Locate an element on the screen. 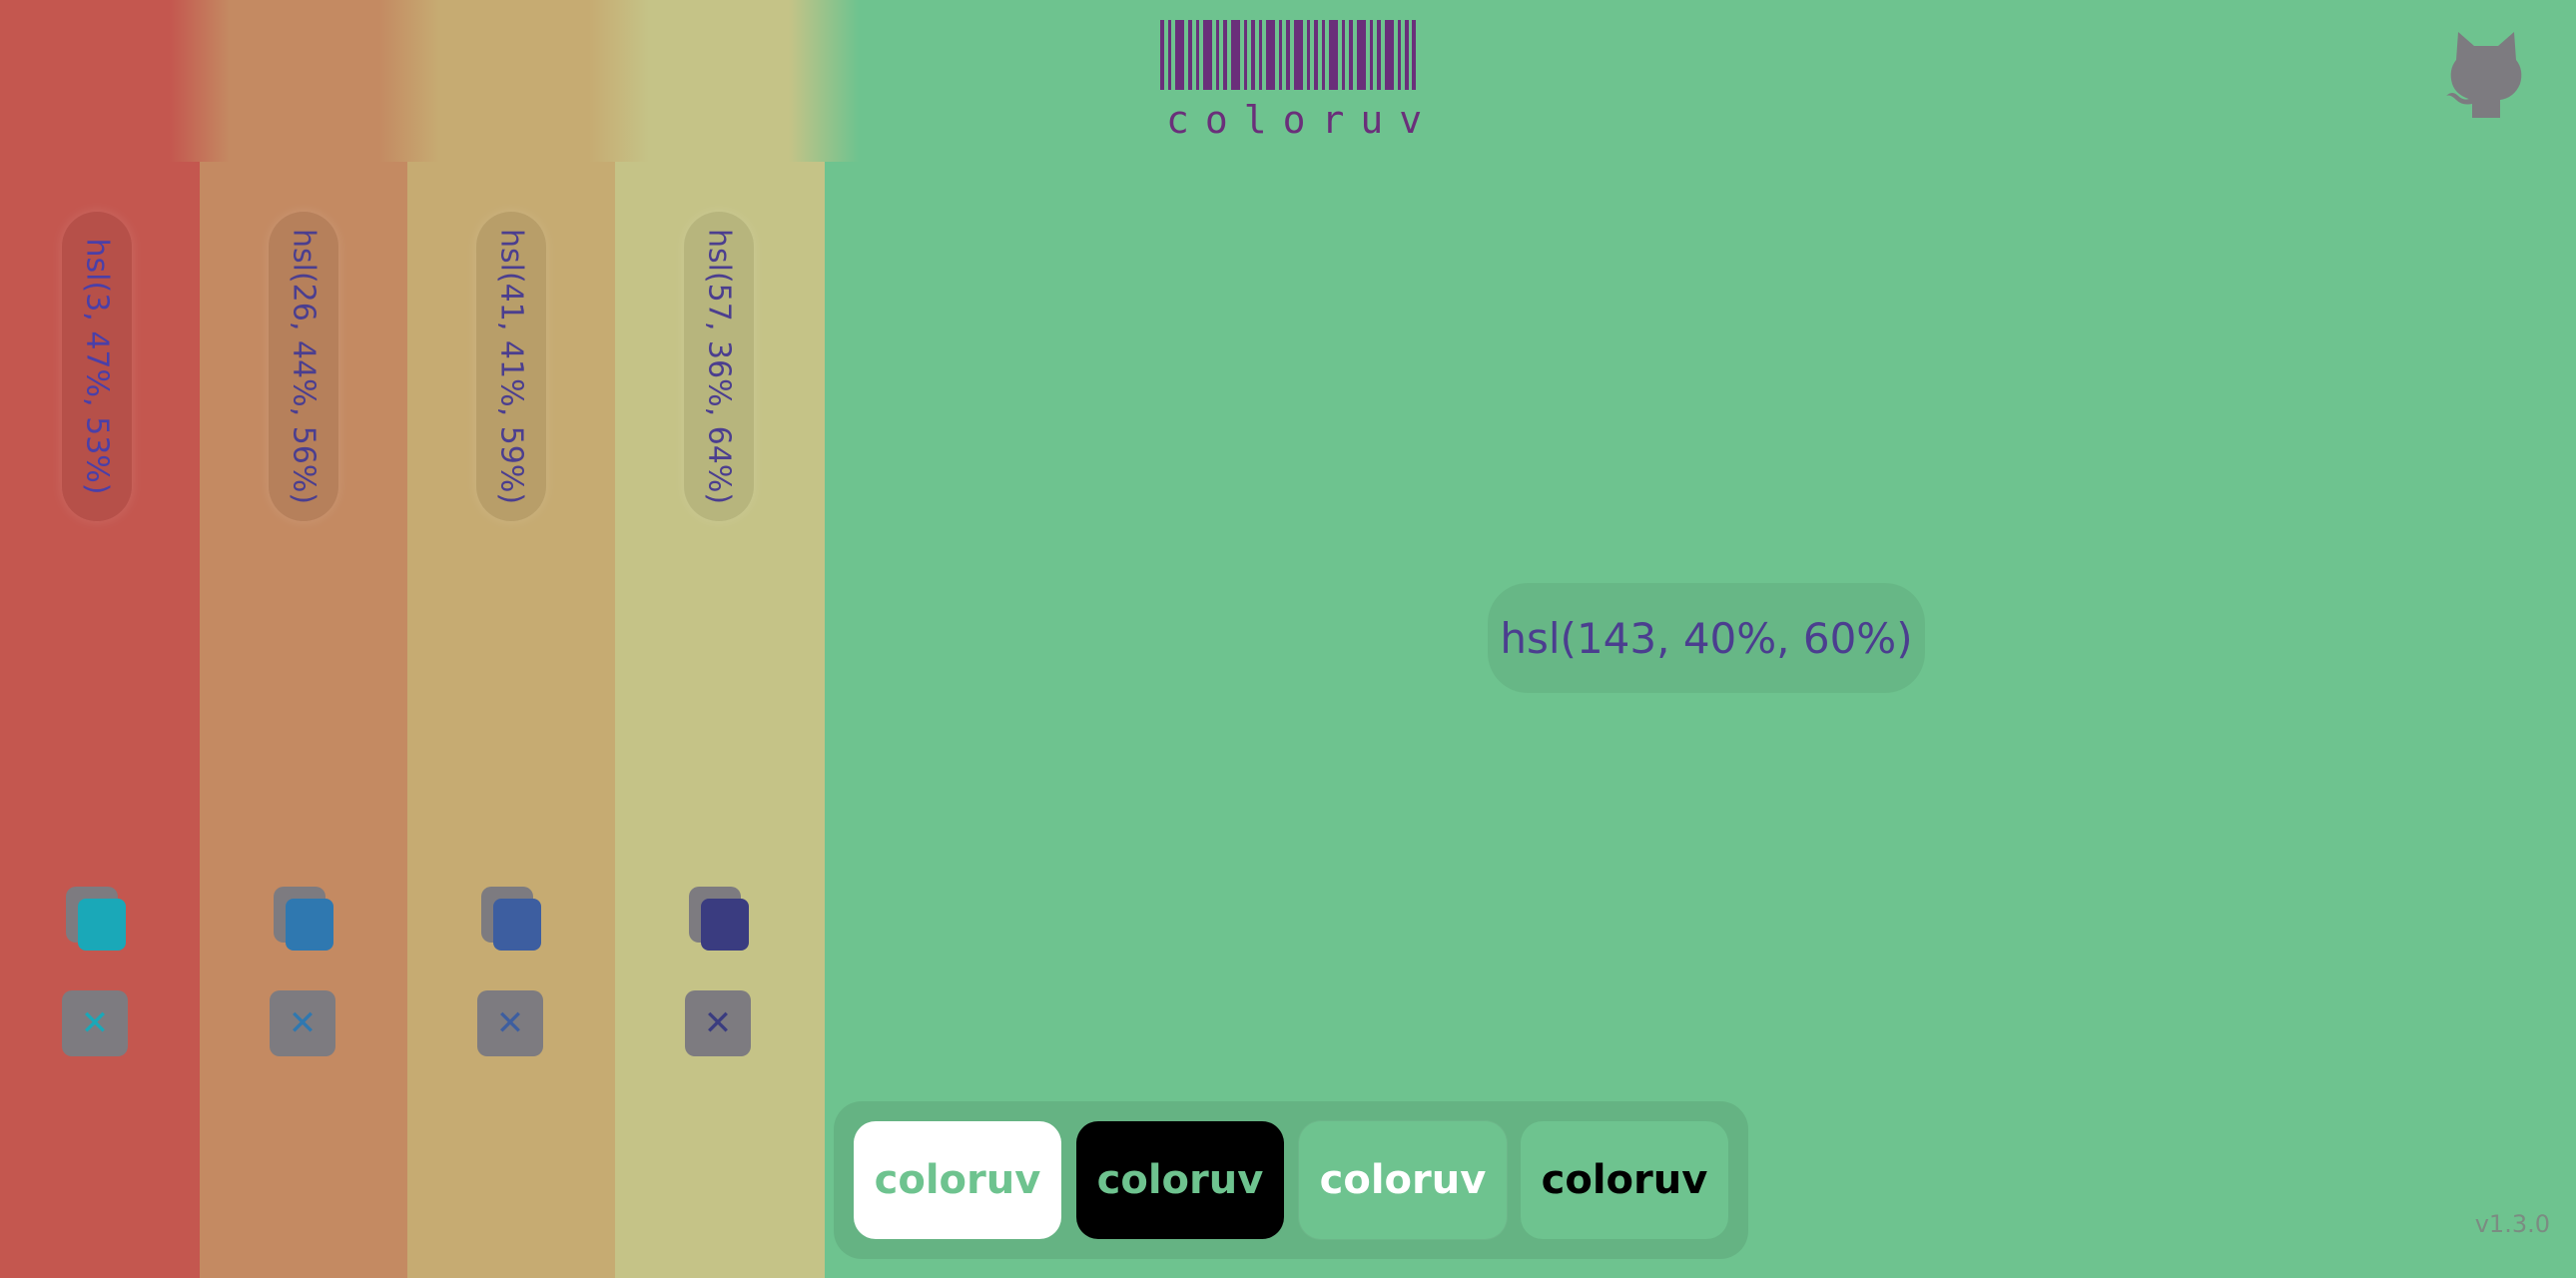 Image resolution: width=2576 pixels, height=1278 pixels. sample-black-bg: coloruv is located at coordinates (1180, 1180).